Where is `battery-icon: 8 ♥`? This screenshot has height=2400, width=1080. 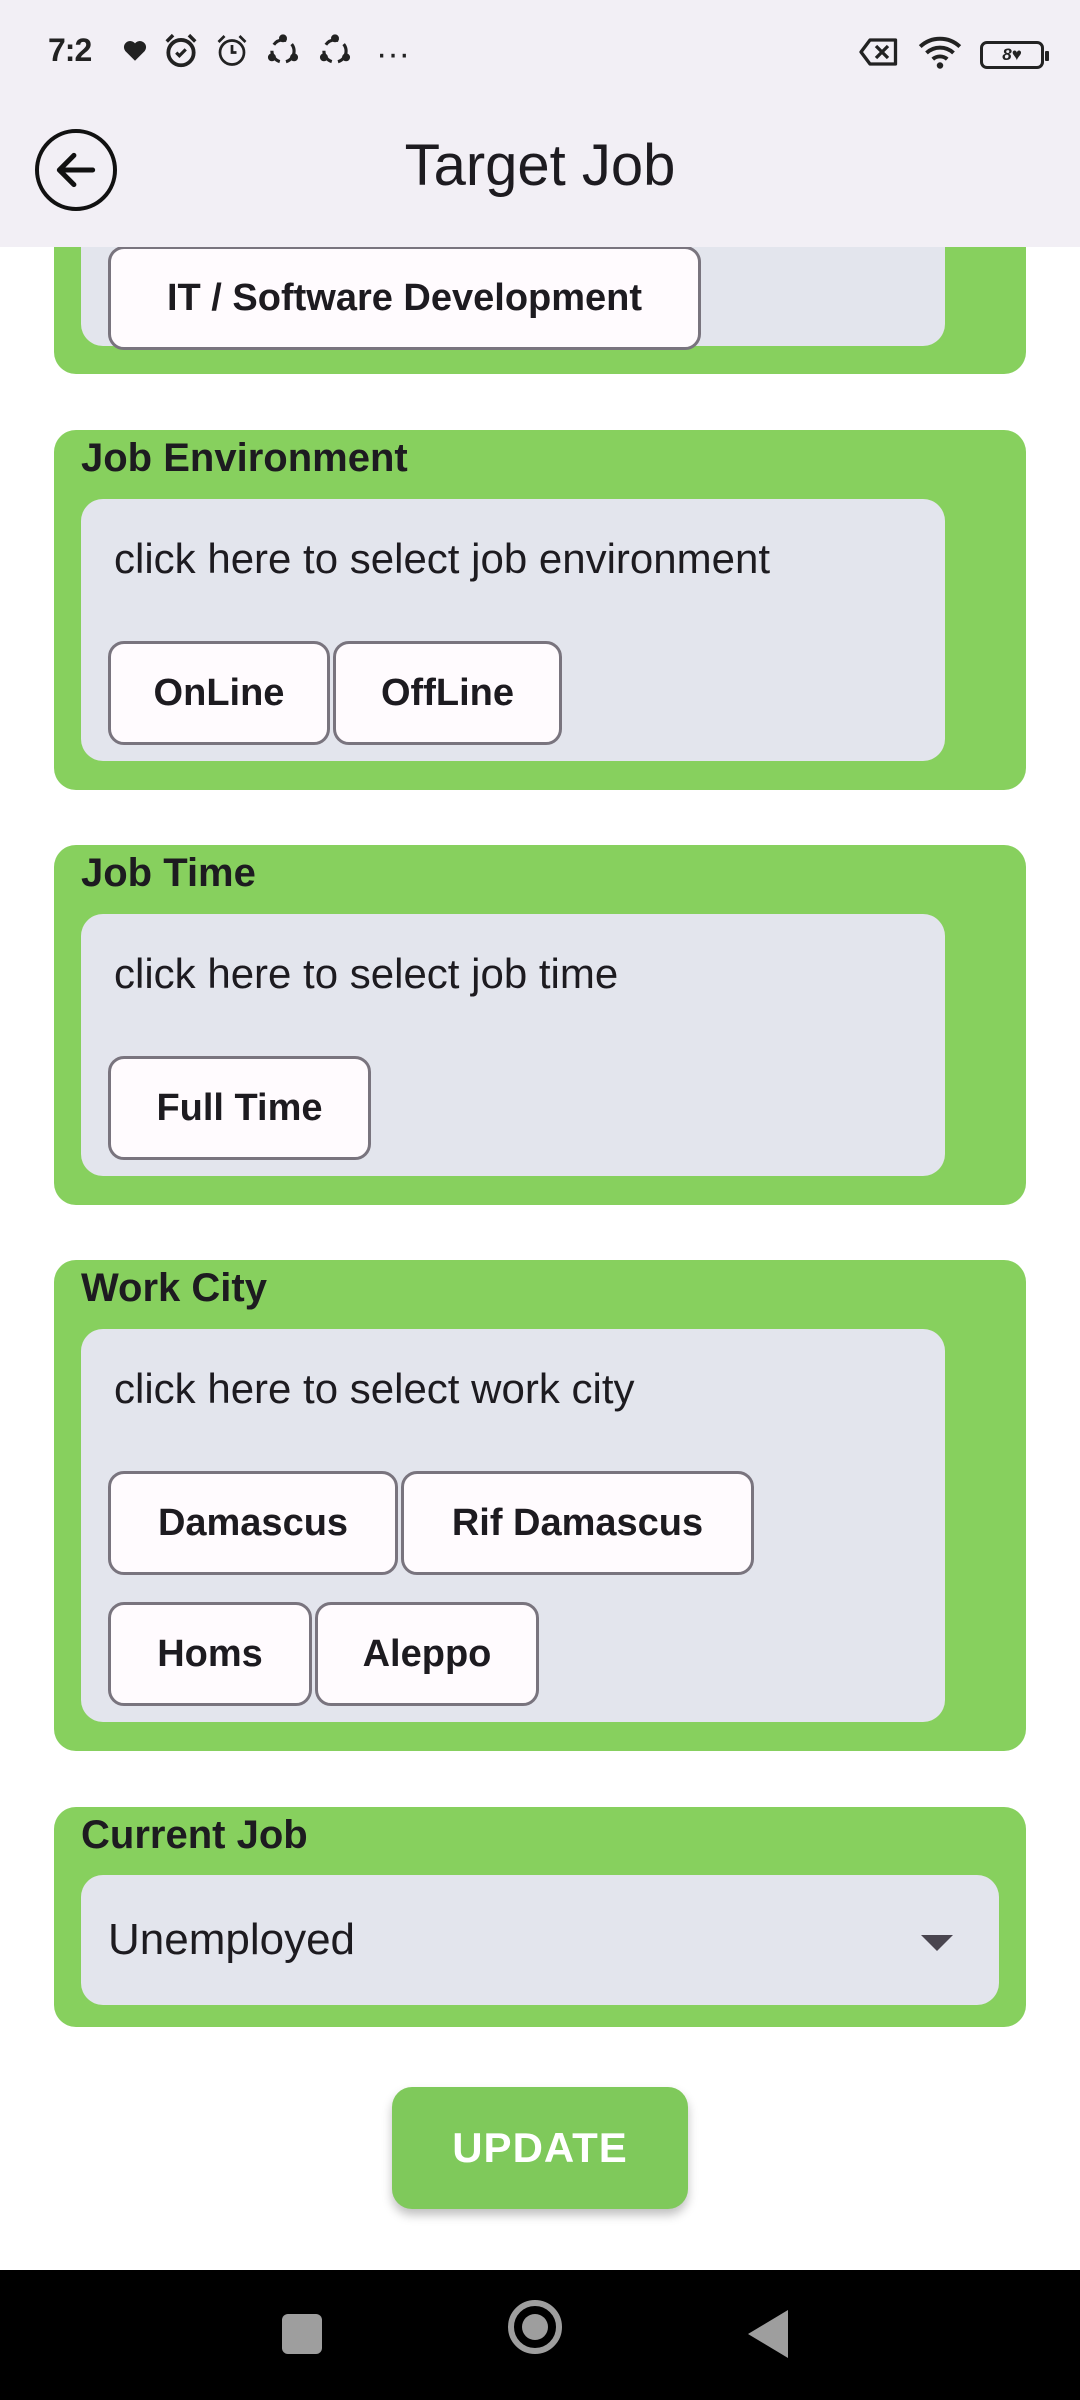 battery-icon: 8 ♥ is located at coordinates (1014, 54).